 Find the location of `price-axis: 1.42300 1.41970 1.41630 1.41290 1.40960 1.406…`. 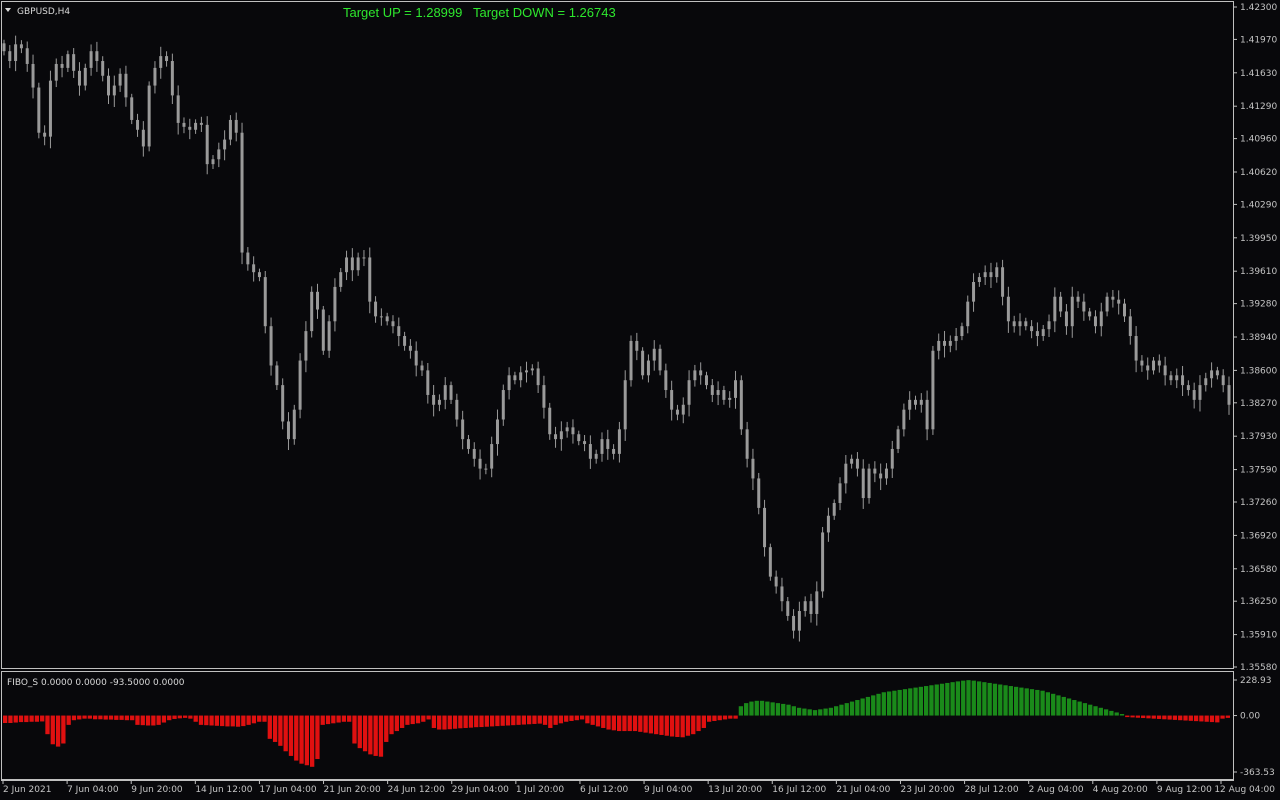

price-axis: 1.42300 1.41970 1.41630 1.41290 1.40960 1.406… is located at coordinates (1255, 338).